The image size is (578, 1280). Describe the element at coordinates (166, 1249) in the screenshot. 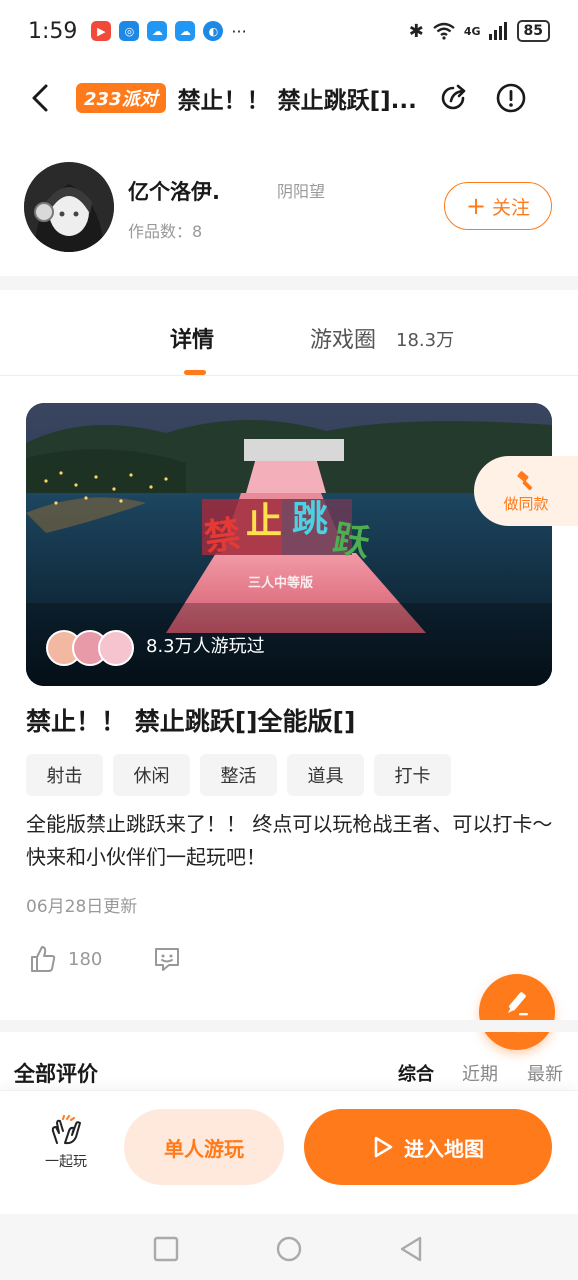

I see `recent-apps-icon` at that location.